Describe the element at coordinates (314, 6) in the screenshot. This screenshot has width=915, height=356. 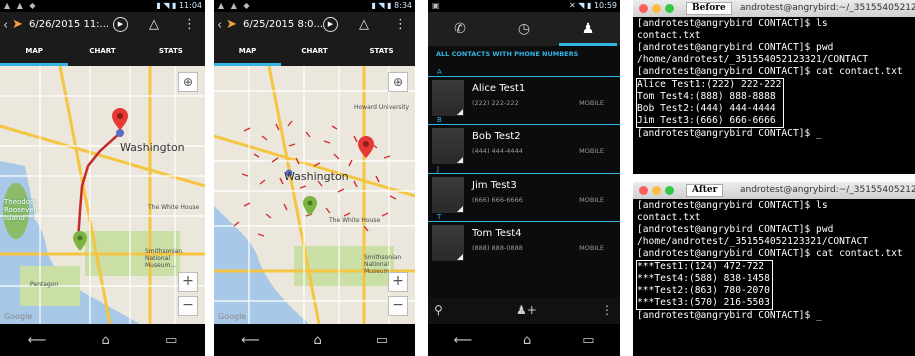
I see `status-bar: ▲ ▲ ◆ ▮ ◥ ▮ 8:34` at that location.